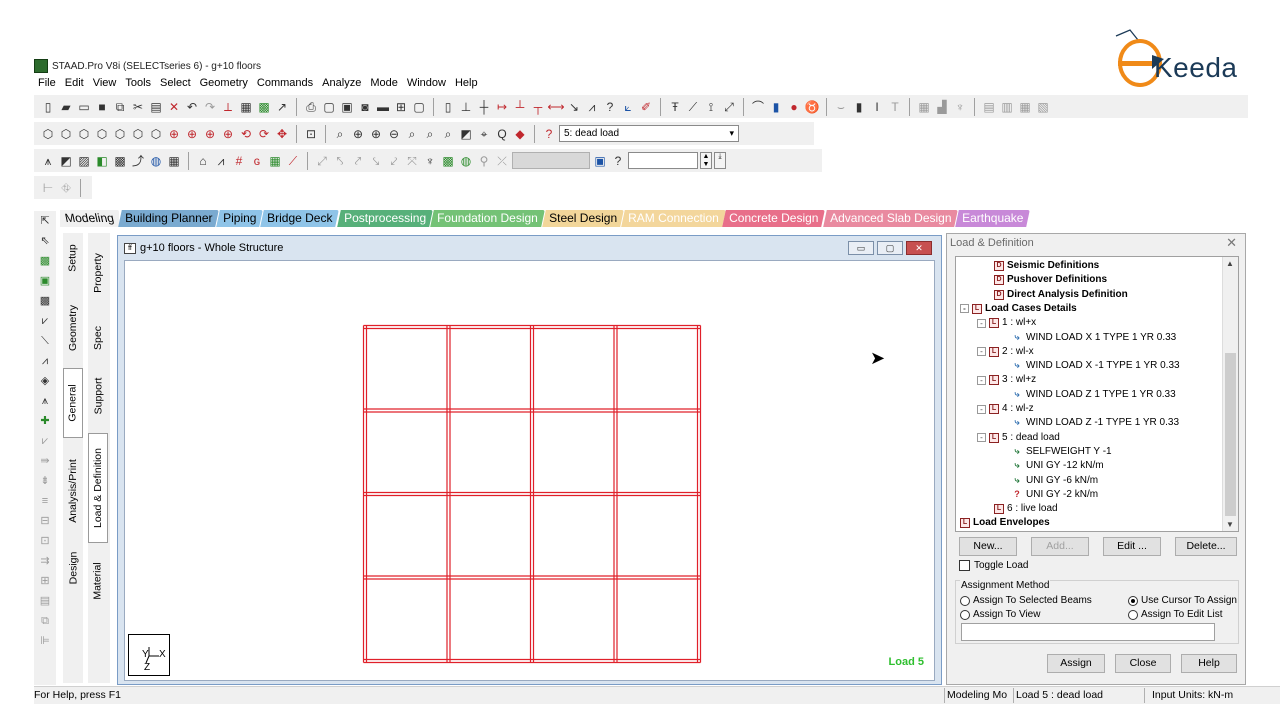  What do you see at coordinates (73, 328) in the screenshot?
I see `side-tab-geometry: Geometry` at bounding box center [73, 328].